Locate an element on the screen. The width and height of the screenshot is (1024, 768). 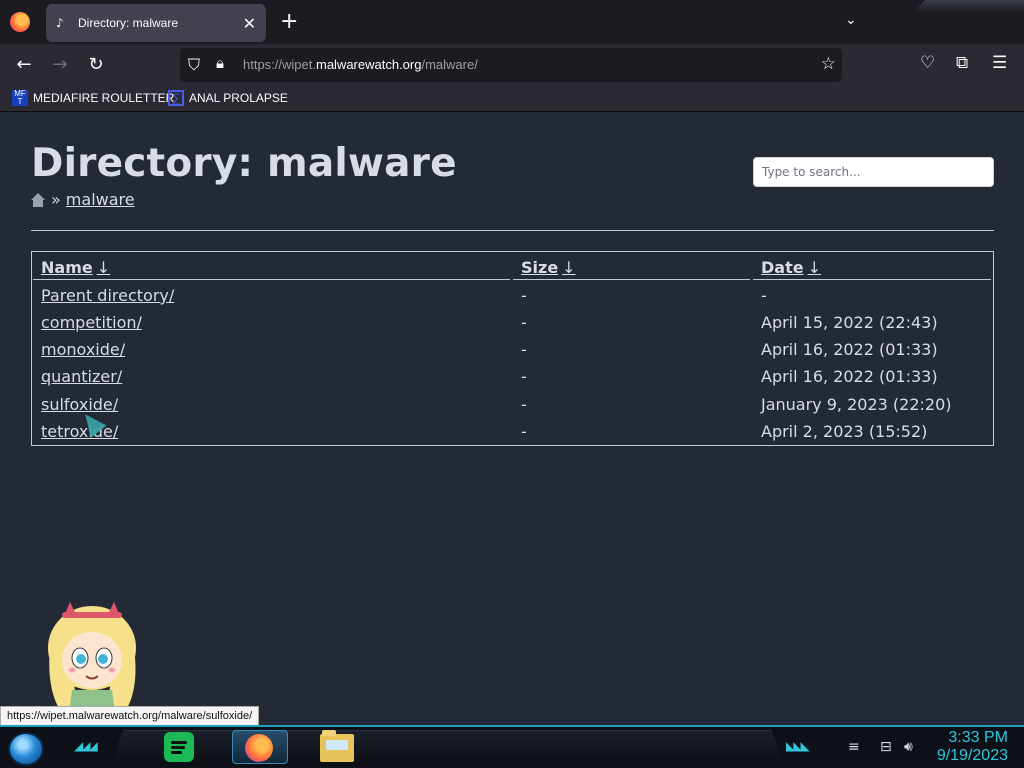
taskbar-frame is located at coordinates (447, 748).